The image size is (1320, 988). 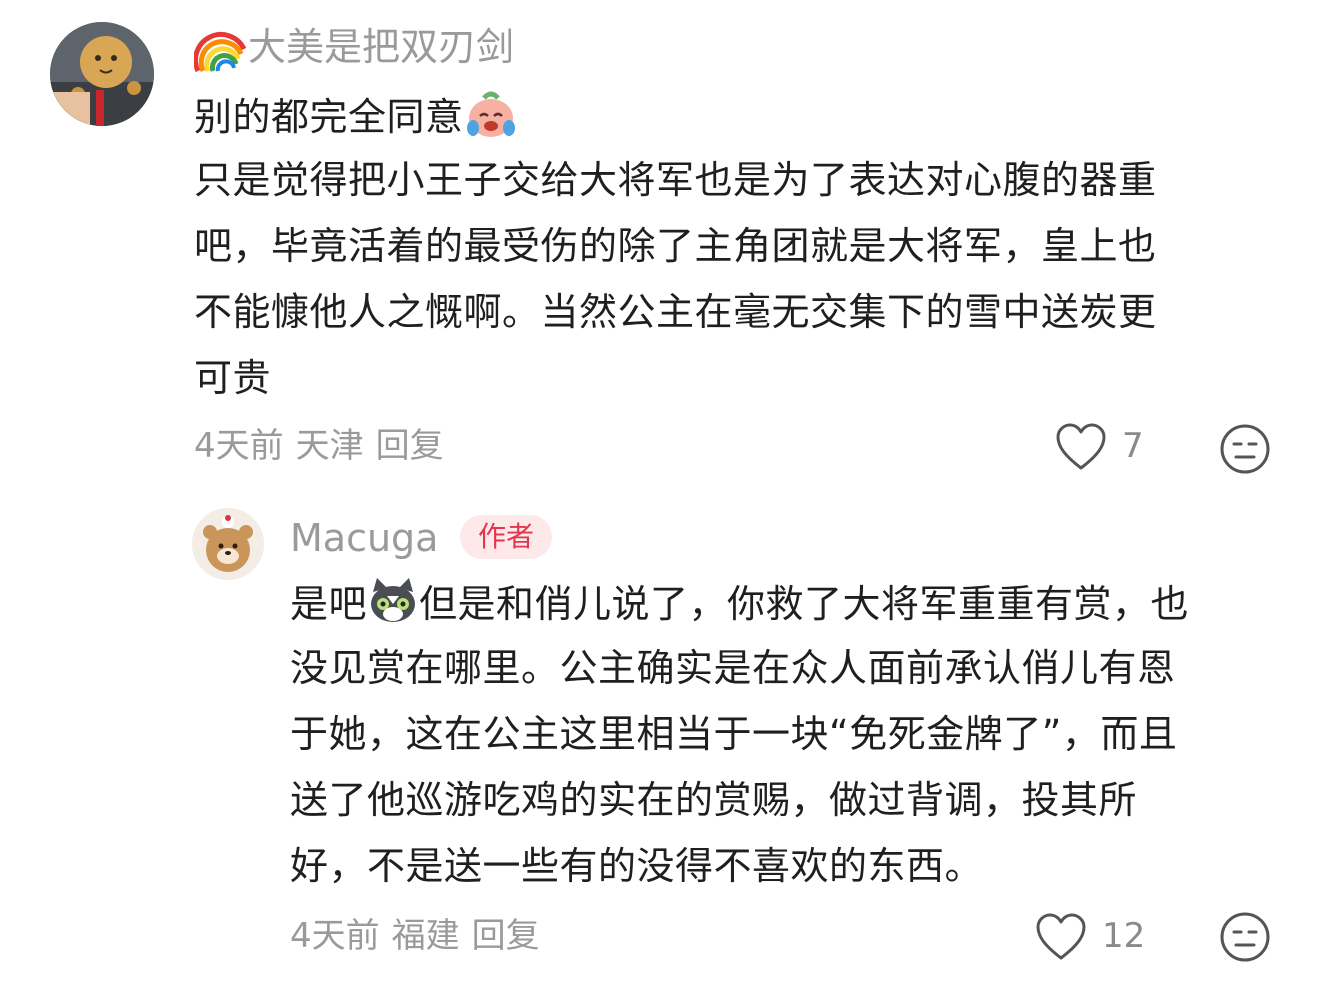 I want to click on like-count: 7, so click(x=1133, y=446).